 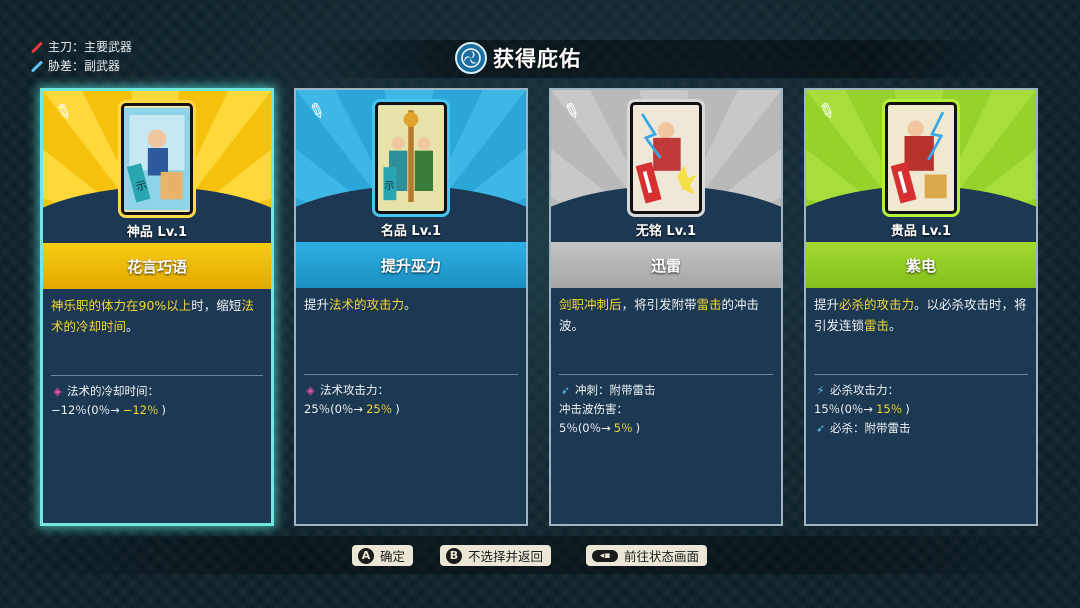 What do you see at coordinates (864, 390) in the screenshot?
I see `stat-text: 必杀攻击力：` at bounding box center [864, 390].